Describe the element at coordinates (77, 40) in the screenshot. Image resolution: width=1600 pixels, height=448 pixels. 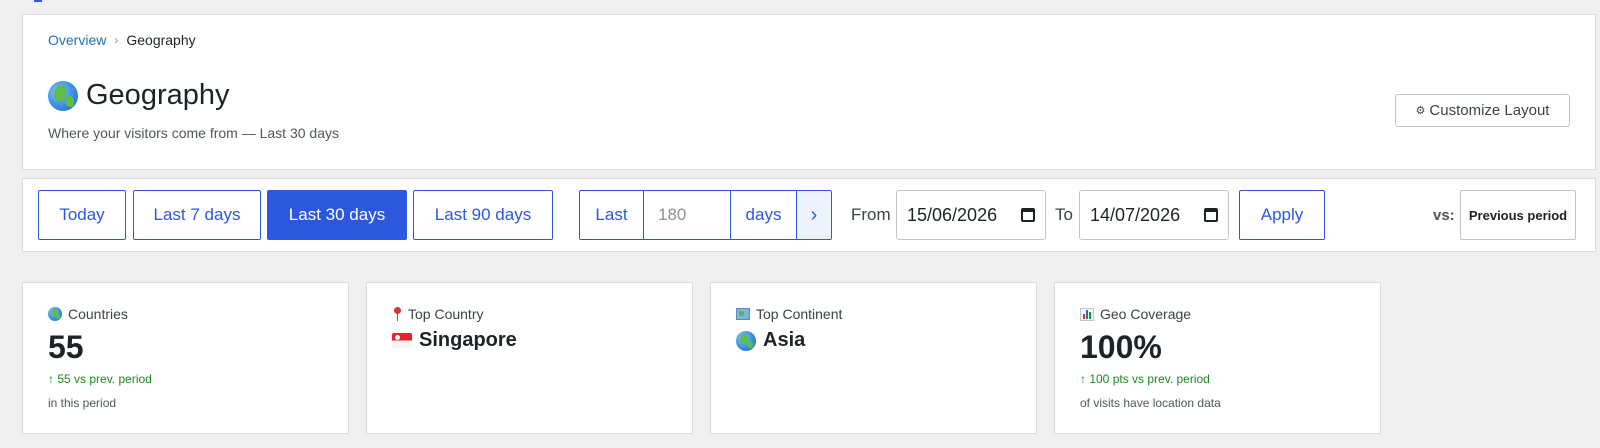
I see `breadcrumb-overview-link: Overview` at that location.